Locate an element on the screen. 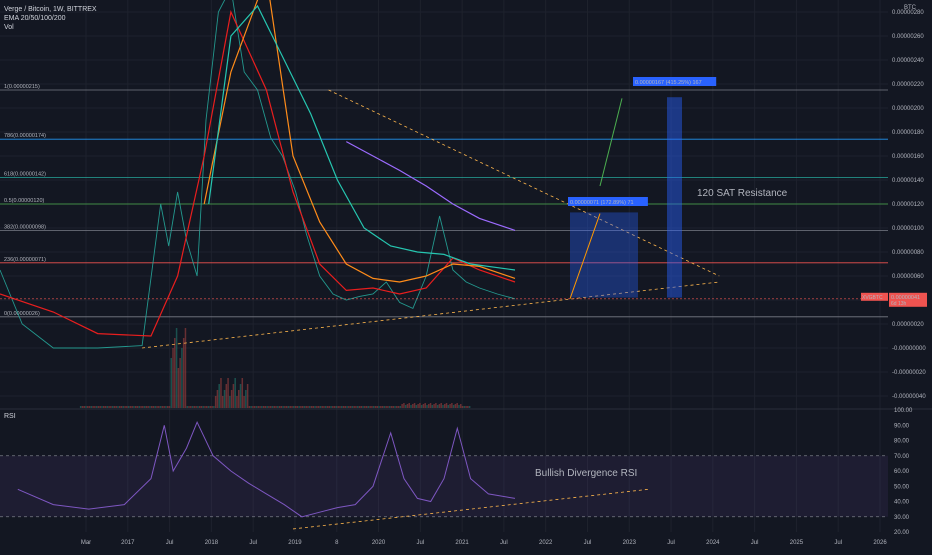 This screenshot has width=932, height=555. resistance-note: 120 SAT Resistance is located at coordinates (742, 193).